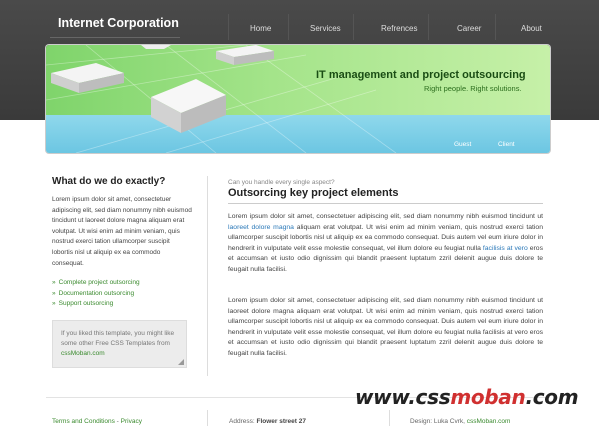  I want to click on footer-address: Address: Flower street 27, so click(267, 421).